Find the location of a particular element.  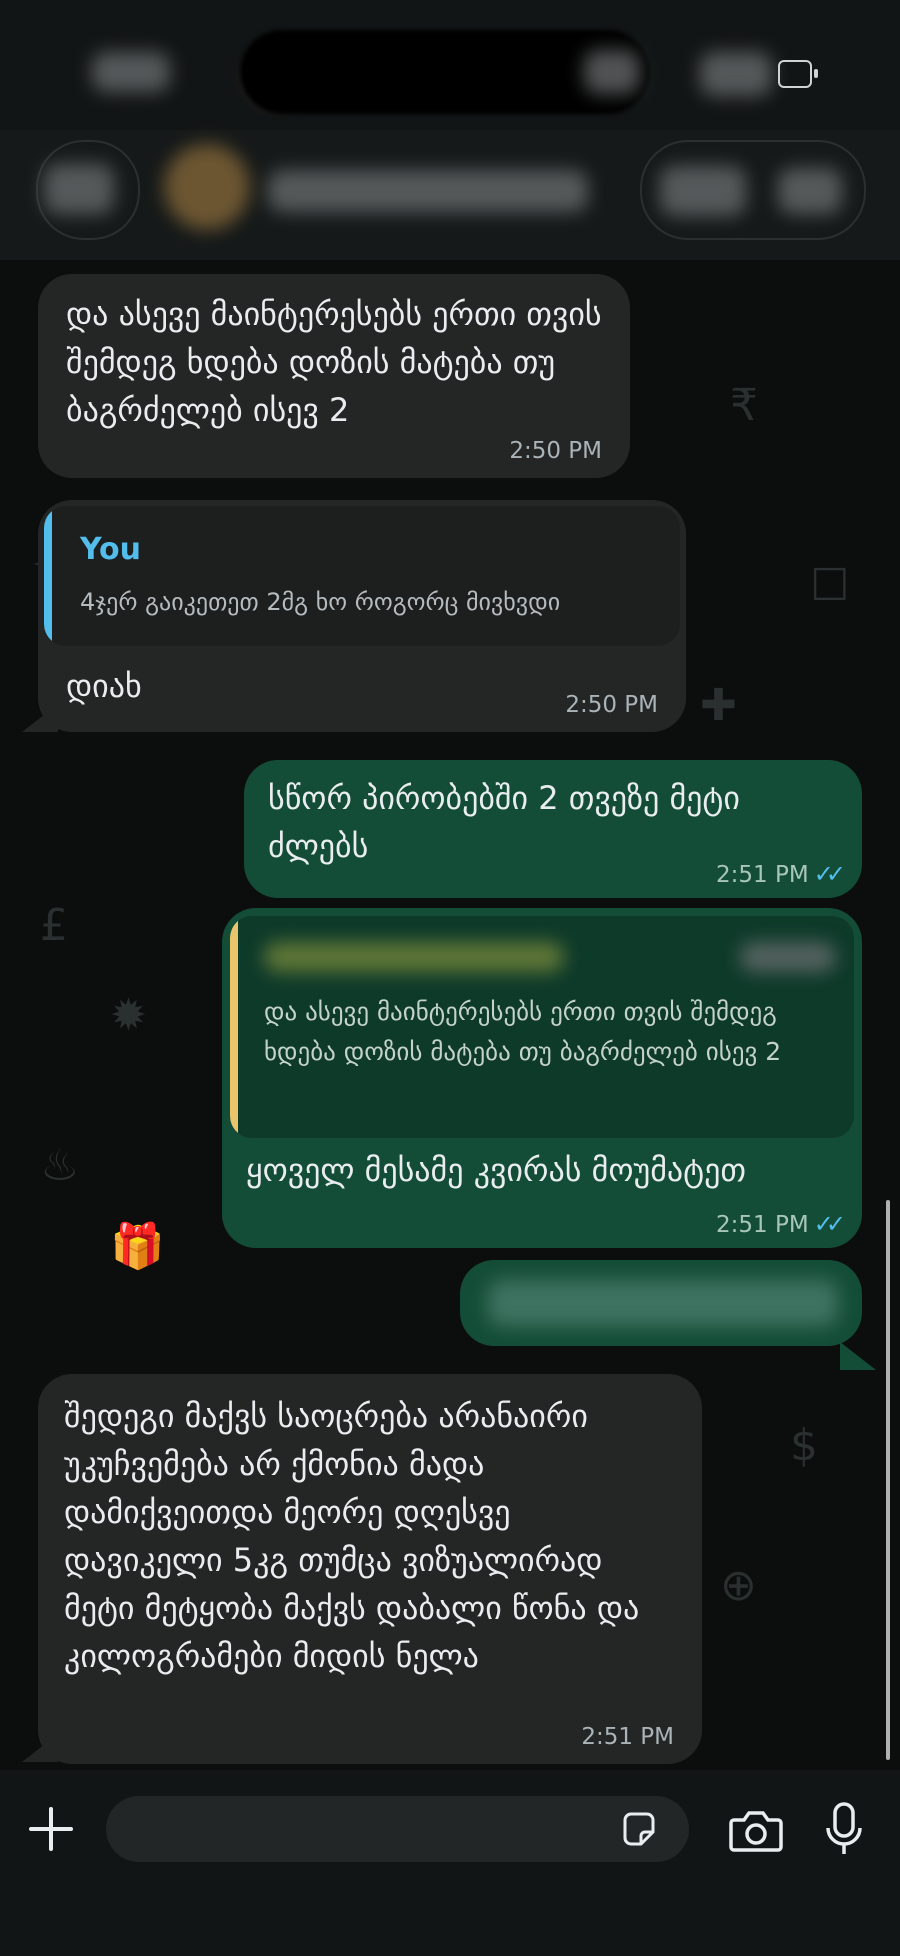

wallpaper-doodle-icon: 🎁 is located at coordinates (137, 1246).